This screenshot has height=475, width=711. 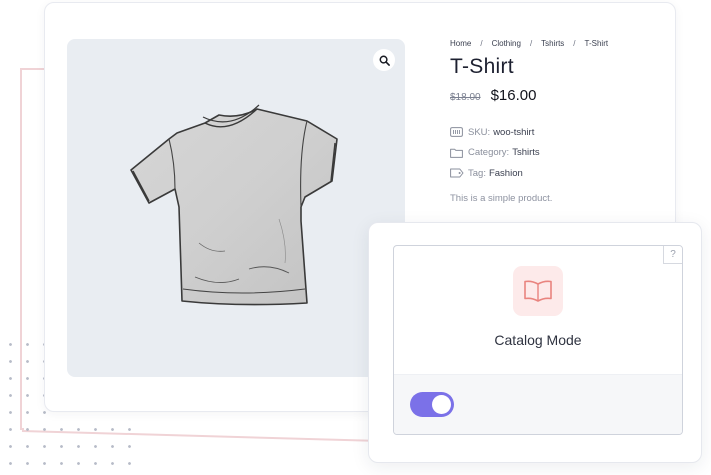 I want to click on breadcrumb-home-link: Home, so click(x=460, y=43).